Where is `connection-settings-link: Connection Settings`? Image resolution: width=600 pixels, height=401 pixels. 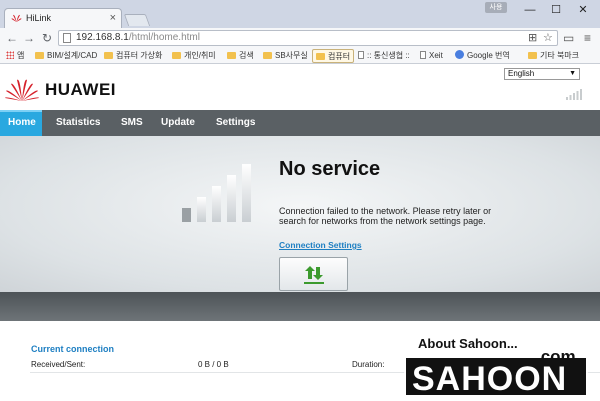 connection-settings-link: Connection Settings is located at coordinates (320, 245).